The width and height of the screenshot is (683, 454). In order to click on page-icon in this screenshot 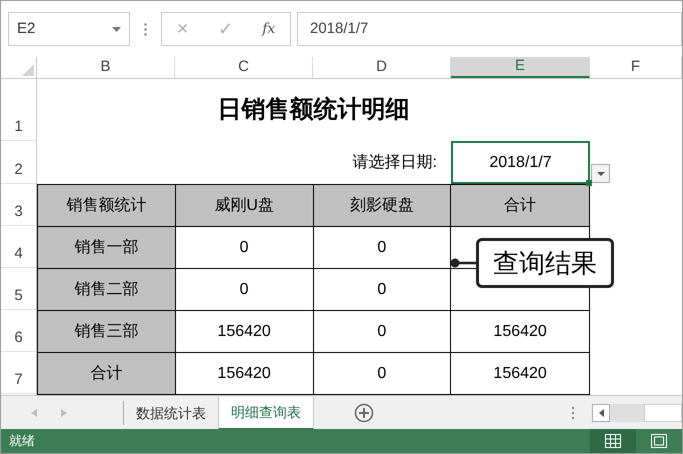, I will do `click(659, 441)`.